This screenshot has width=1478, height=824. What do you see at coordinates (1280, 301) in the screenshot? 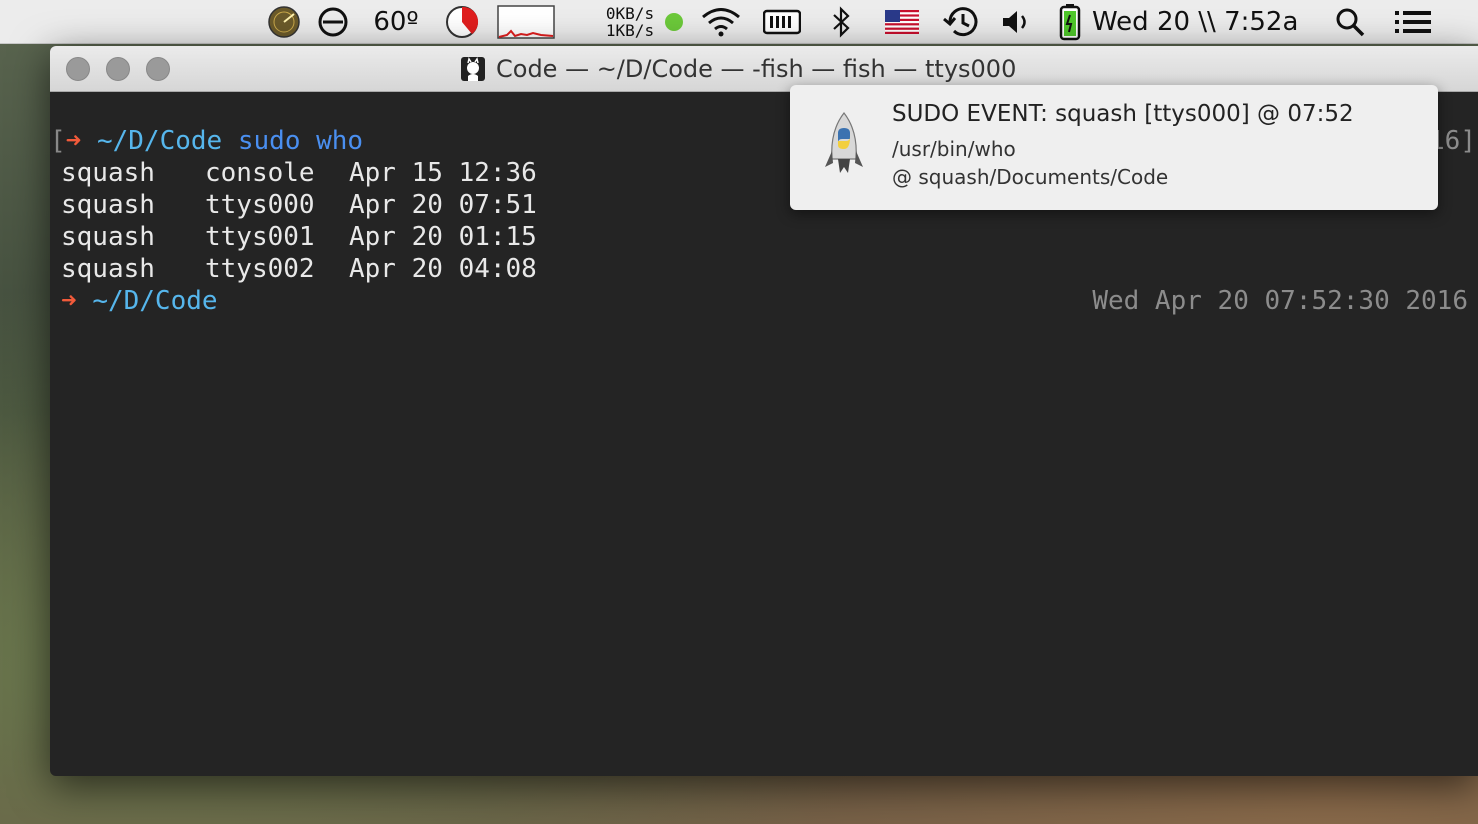
I see `right-timestamp: Wed Apr 20 07:52:30 2016` at bounding box center [1280, 301].